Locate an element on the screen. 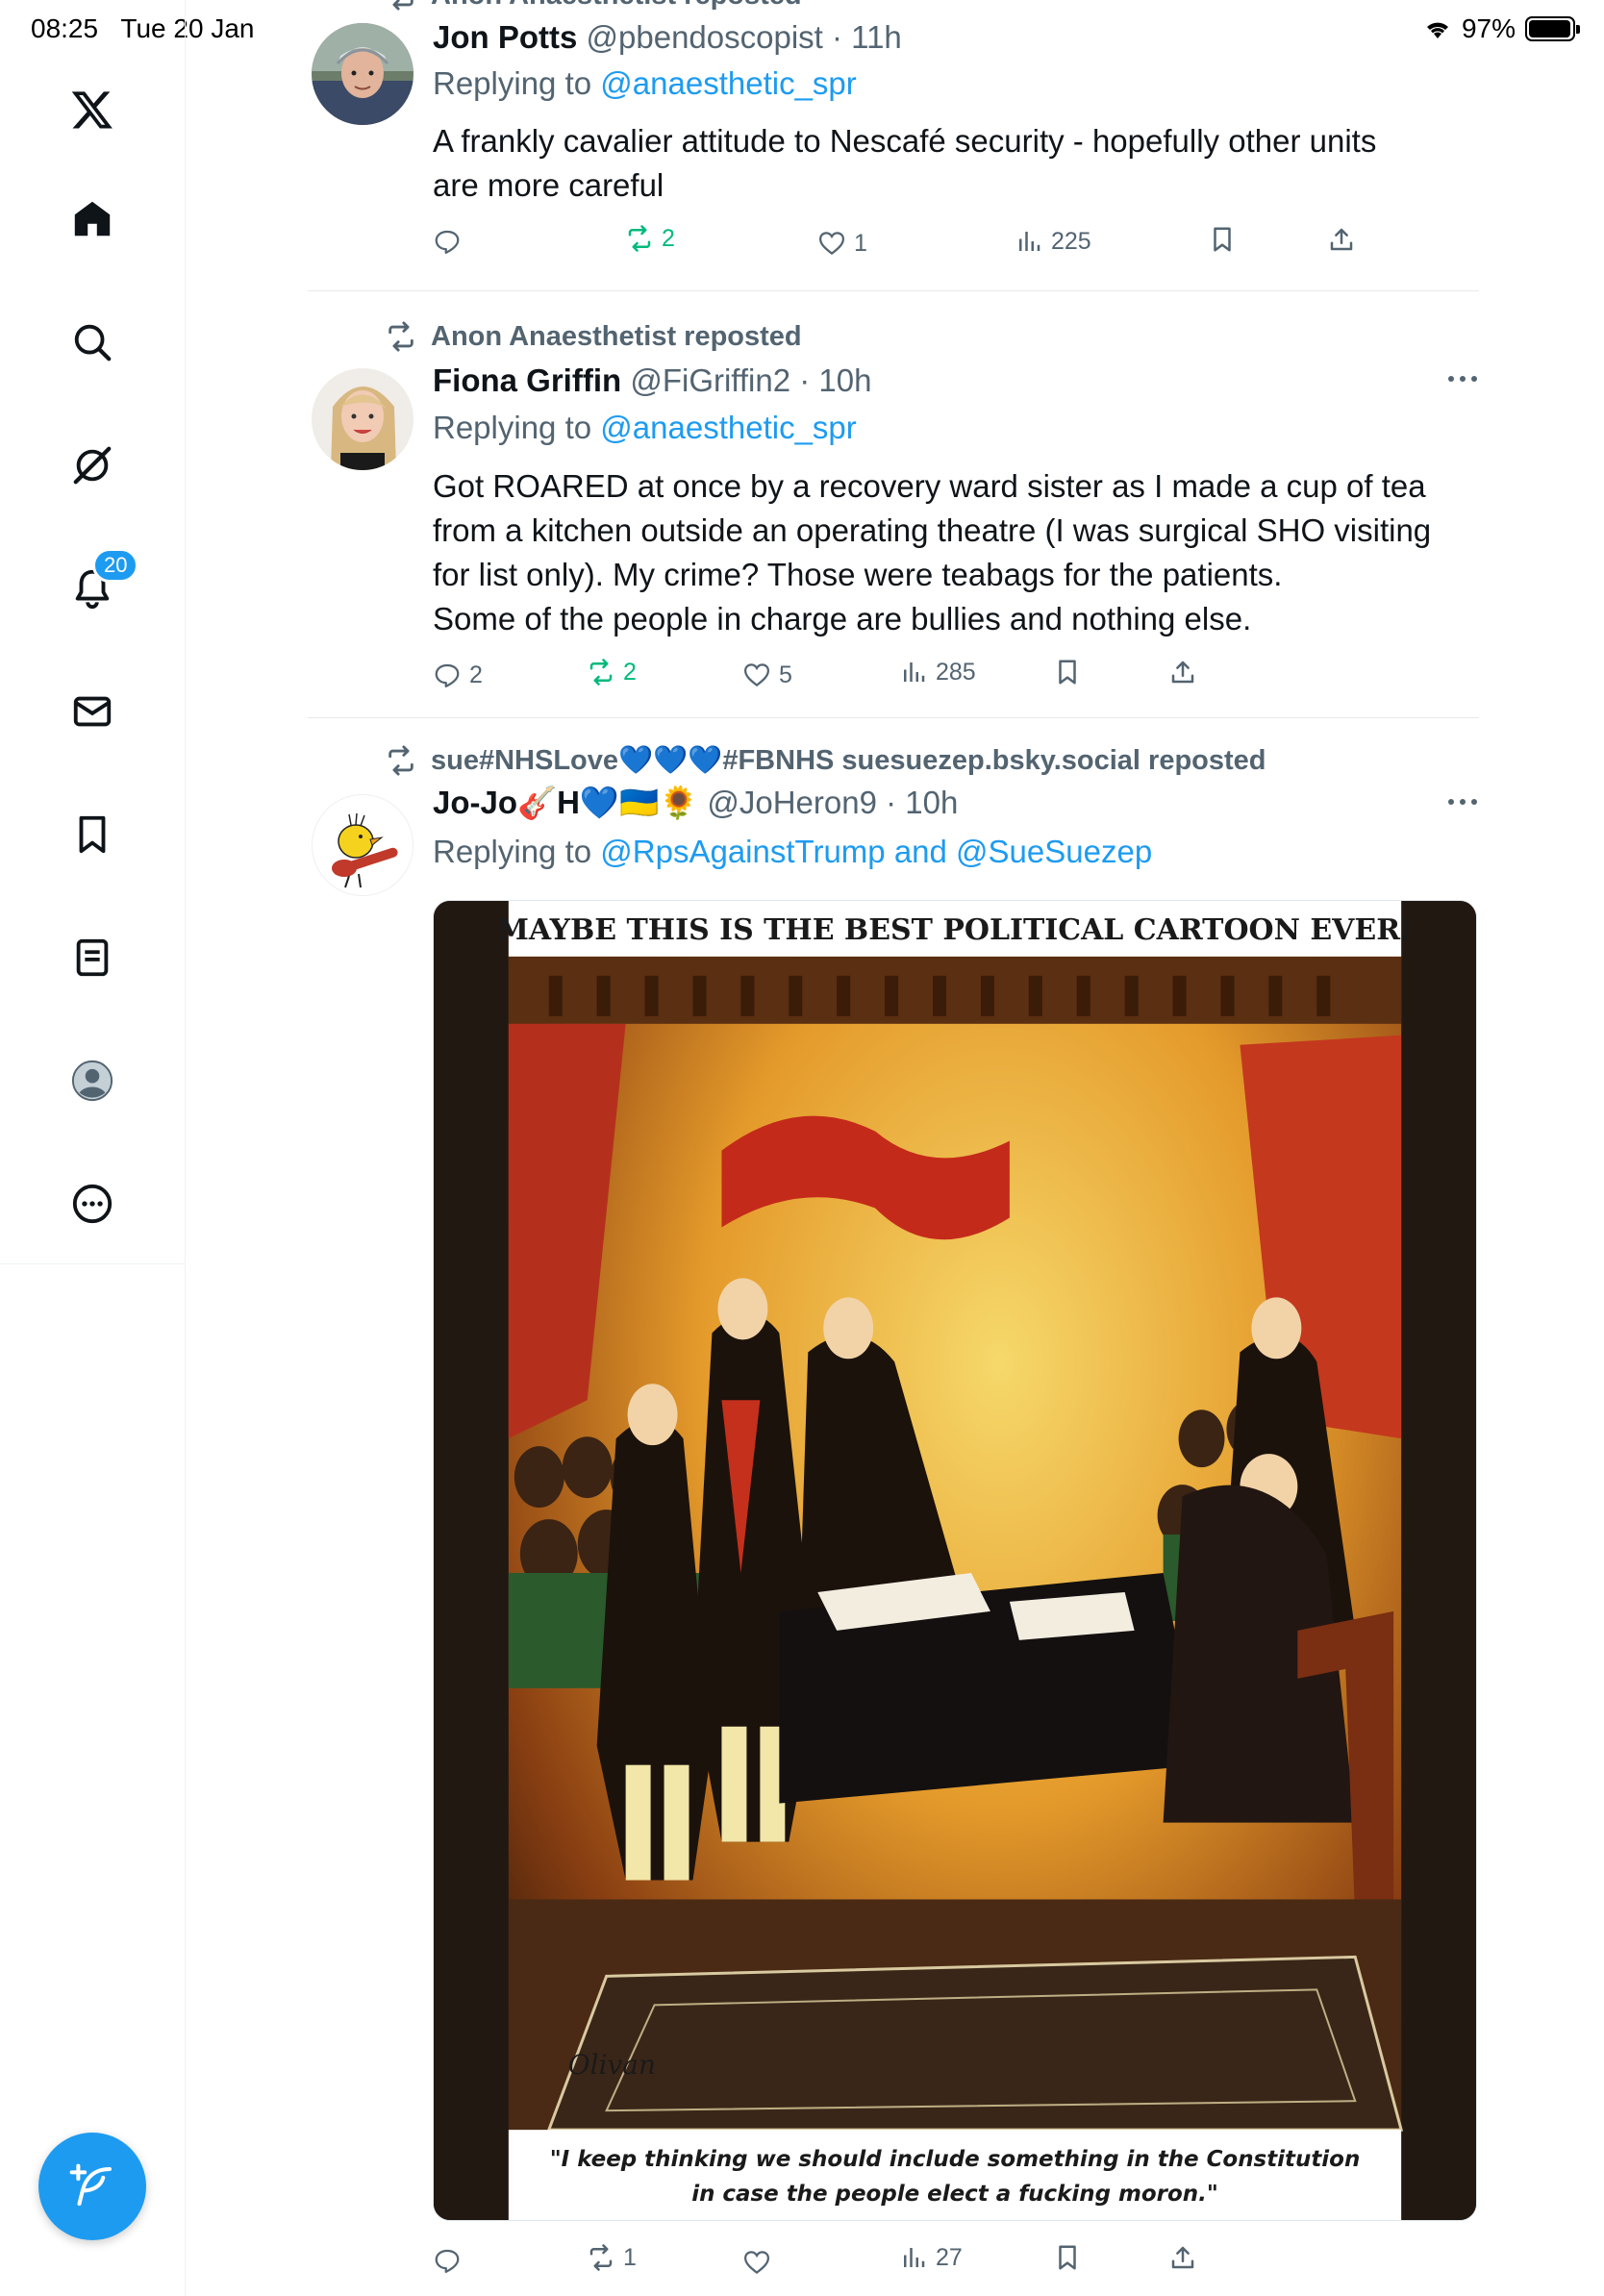  nav-grok is located at coordinates (92, 465).